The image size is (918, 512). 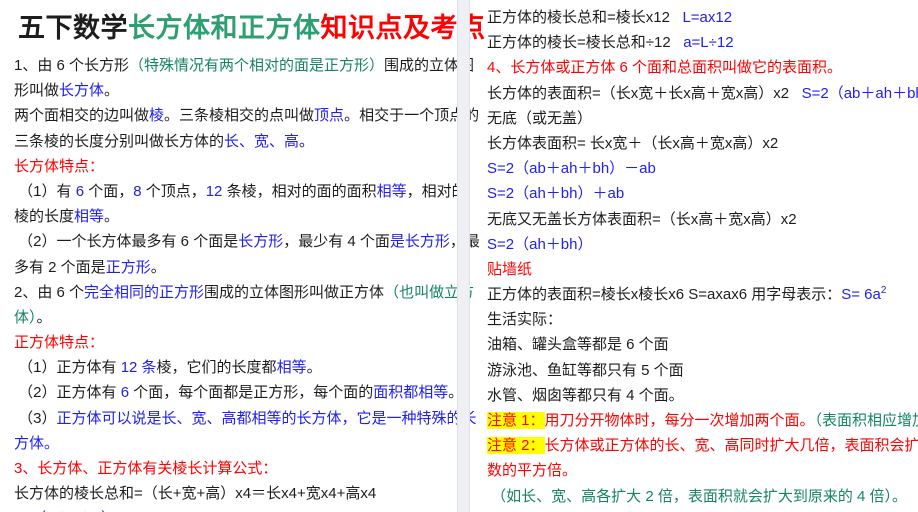 What do you see at coordinates (37, 91) in the screenshot?
I see `text-segment: 形叫做` at bounding box center [37, 91].